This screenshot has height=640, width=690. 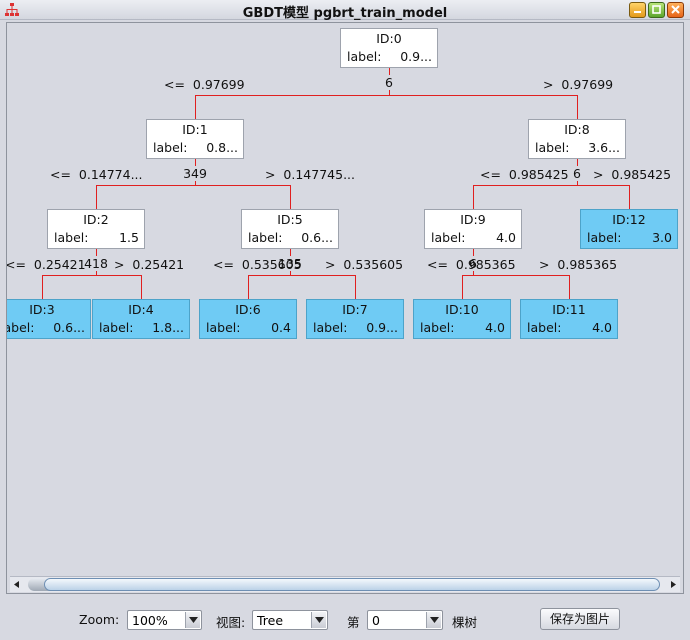 I want to click on tree-leaf-node: ID:10 label: 4.0, so click(x=462, y=319).